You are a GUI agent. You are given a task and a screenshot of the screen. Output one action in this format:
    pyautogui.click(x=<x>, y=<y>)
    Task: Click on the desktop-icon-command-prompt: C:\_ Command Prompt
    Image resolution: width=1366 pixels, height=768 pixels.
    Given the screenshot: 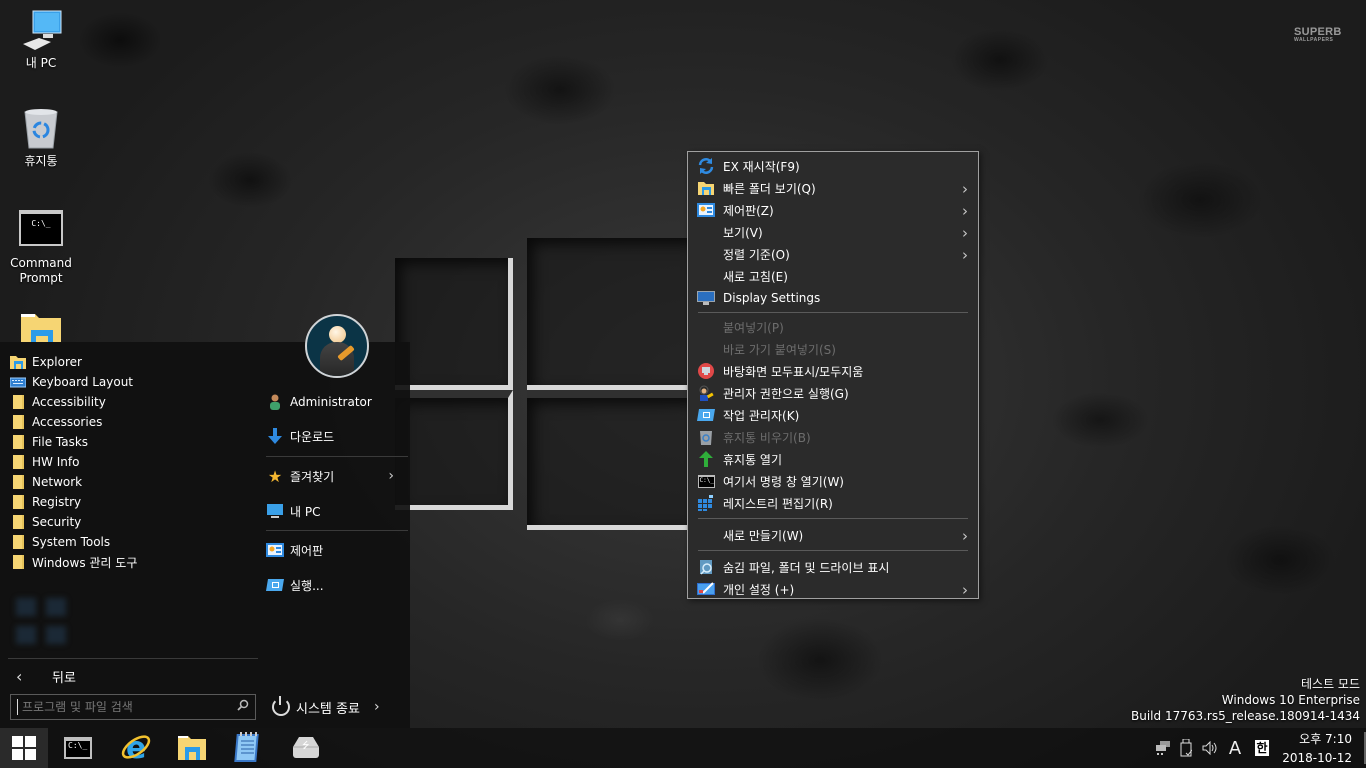 What is the action you would take?
    pyautogui.click(x=41, y=247)
    